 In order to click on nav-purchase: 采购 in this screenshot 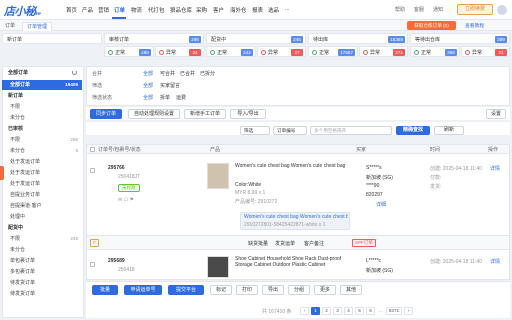, I will do `click(201, 10)`.